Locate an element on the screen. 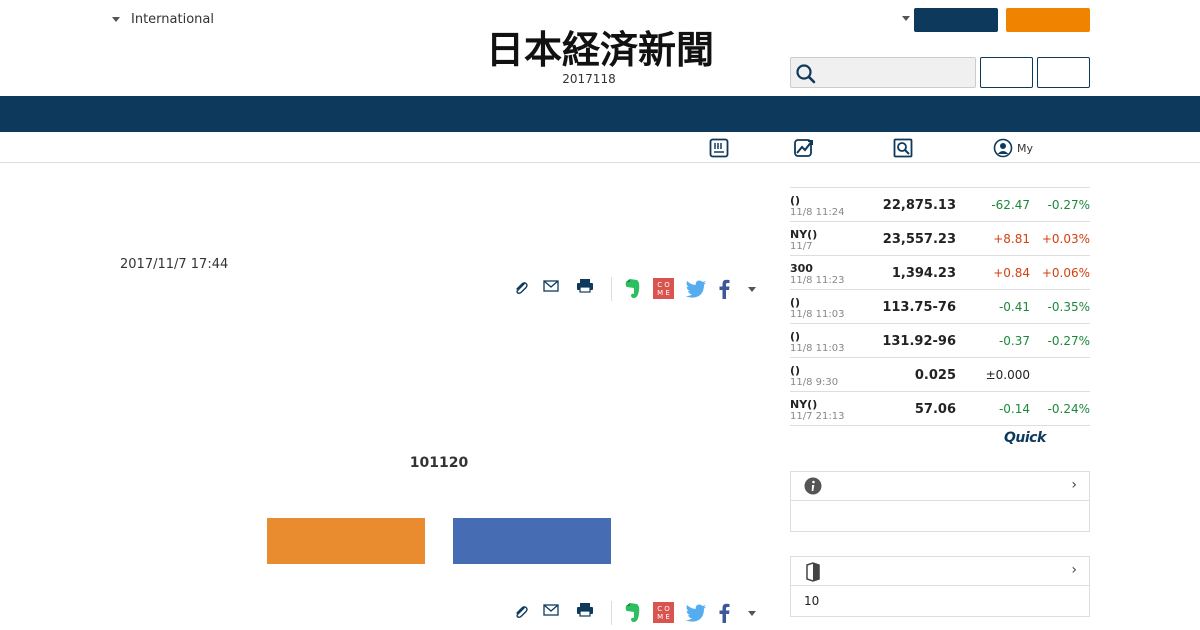 This screenshot has height=630, width=1200. market-time: 11/8 9:30 is located at coordinates (814, 382).